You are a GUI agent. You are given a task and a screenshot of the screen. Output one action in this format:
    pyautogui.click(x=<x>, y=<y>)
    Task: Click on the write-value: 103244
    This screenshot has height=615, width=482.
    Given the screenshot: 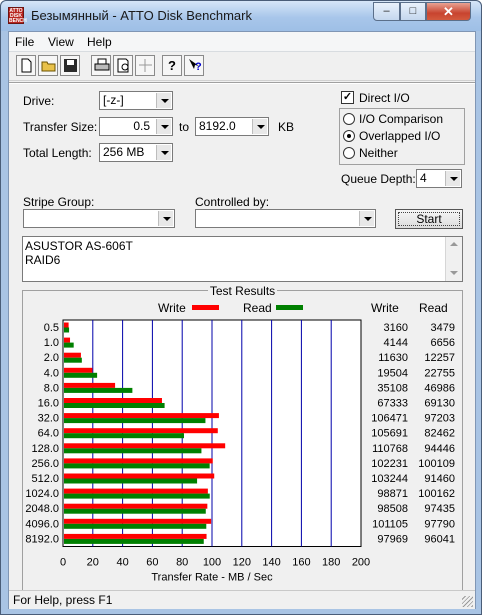 What is the action you would take?
    pyautogui.click(x=389, y=479)
    